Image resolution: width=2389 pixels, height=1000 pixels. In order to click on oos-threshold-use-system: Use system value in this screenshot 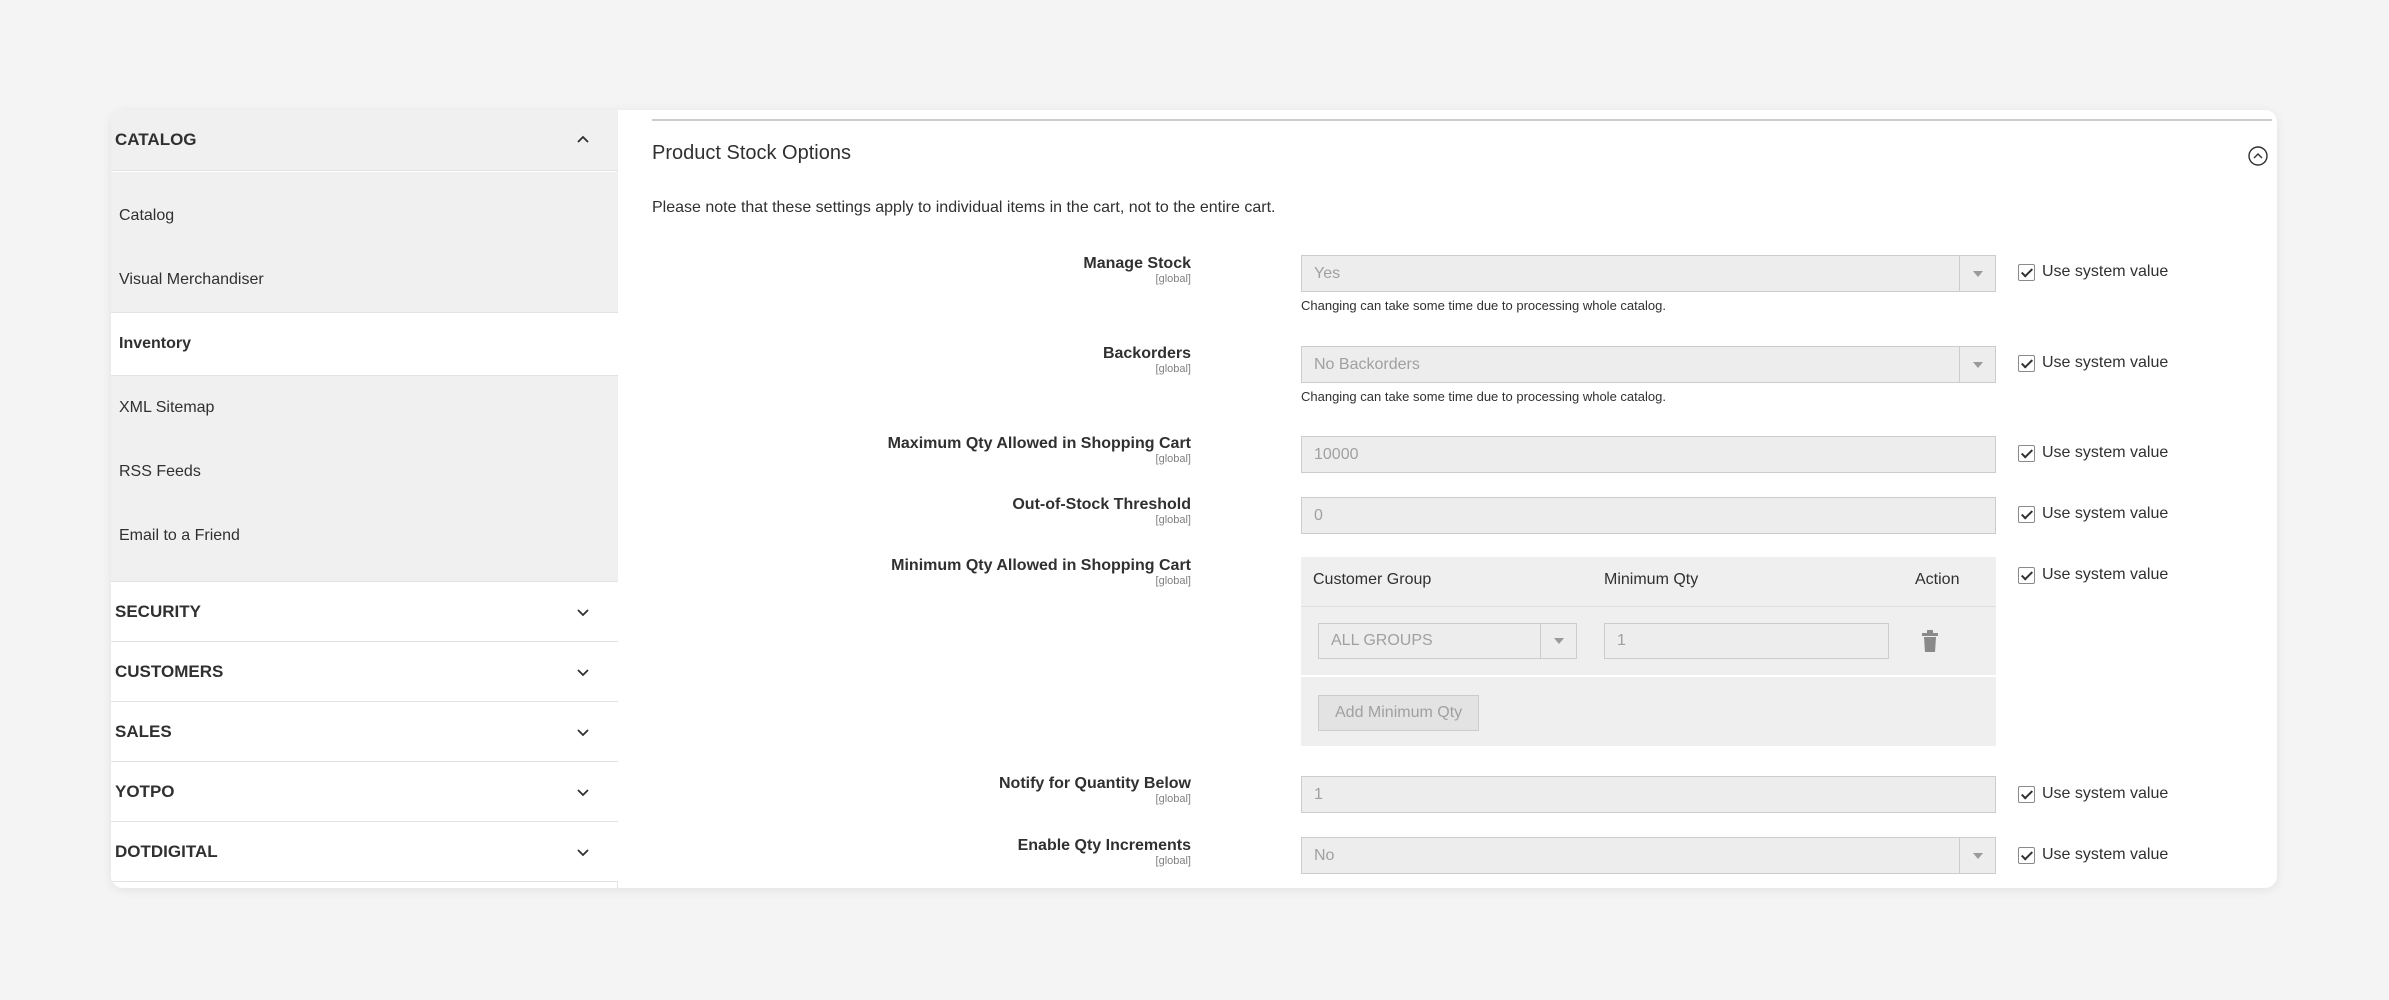, I will do `click(2093, 514)`.